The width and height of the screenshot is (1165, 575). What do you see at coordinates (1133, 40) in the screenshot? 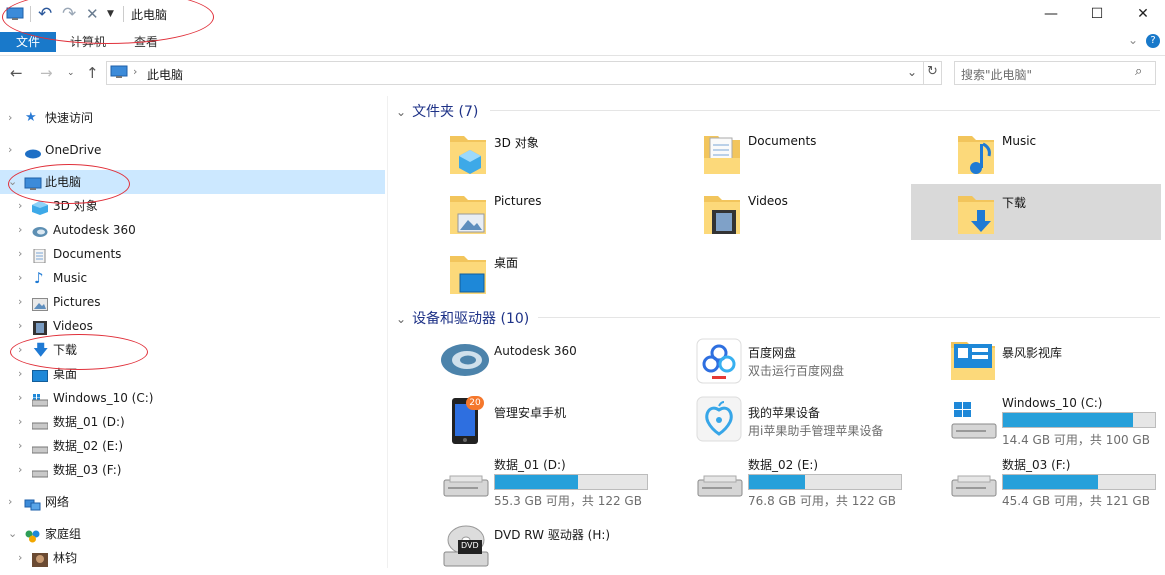
I see `expand-ribbon-icon: ⌄` at bounding box center [1133, 40].